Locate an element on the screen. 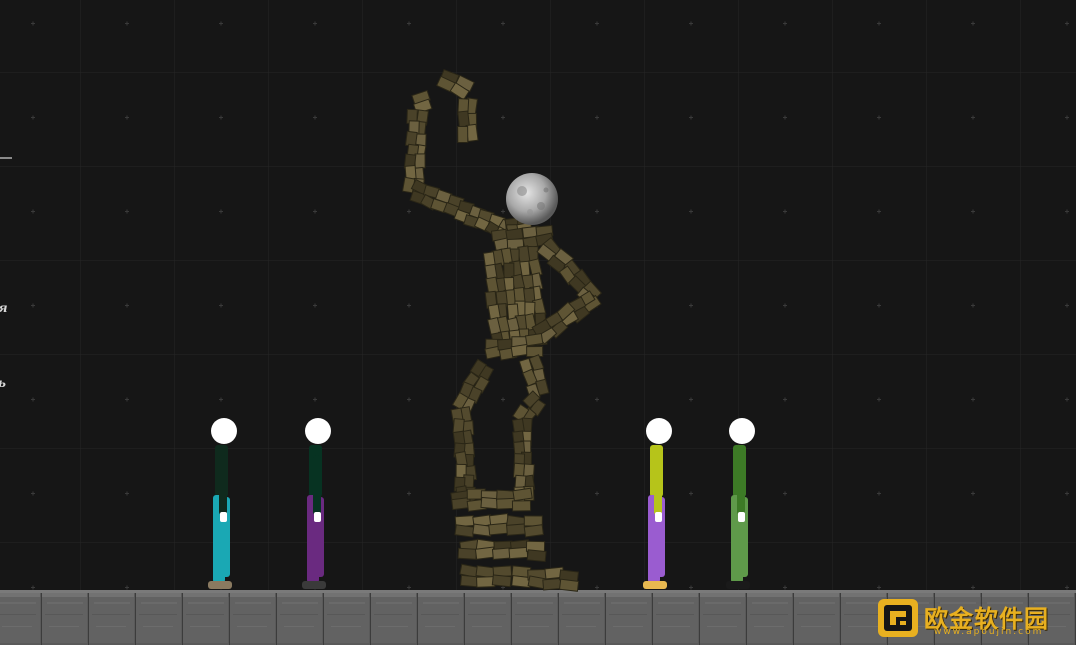 This screenshot has height=645, width=1076. side-label-upper: я is located at coordinates (4, 308).